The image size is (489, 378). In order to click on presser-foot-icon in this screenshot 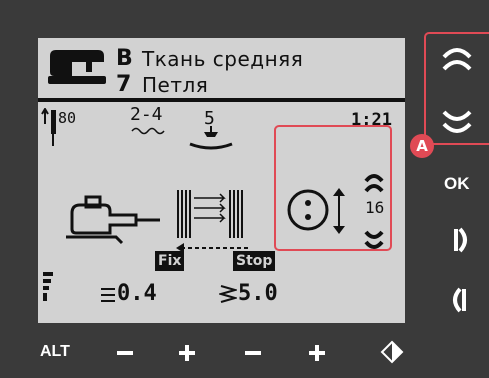, I will do `click(211, 138)`.